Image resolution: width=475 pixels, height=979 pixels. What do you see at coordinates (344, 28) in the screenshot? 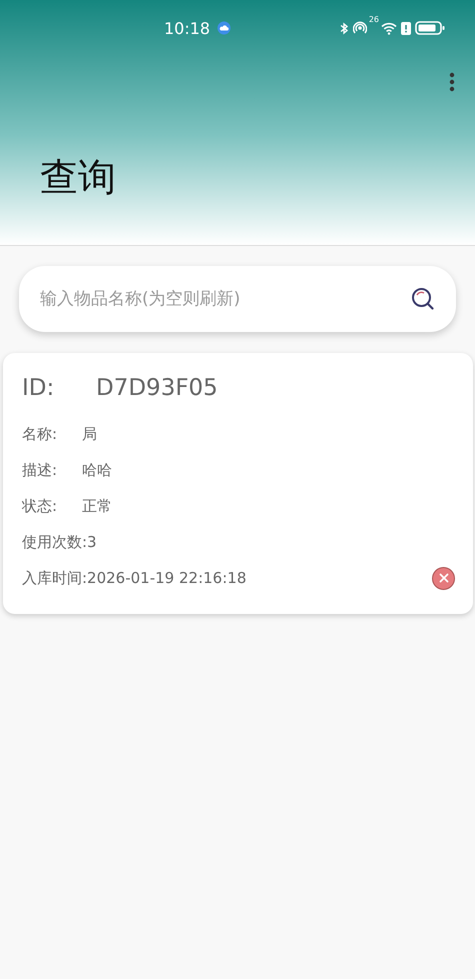
I see `bluetooth-icon` at bounding box center [344, 28].